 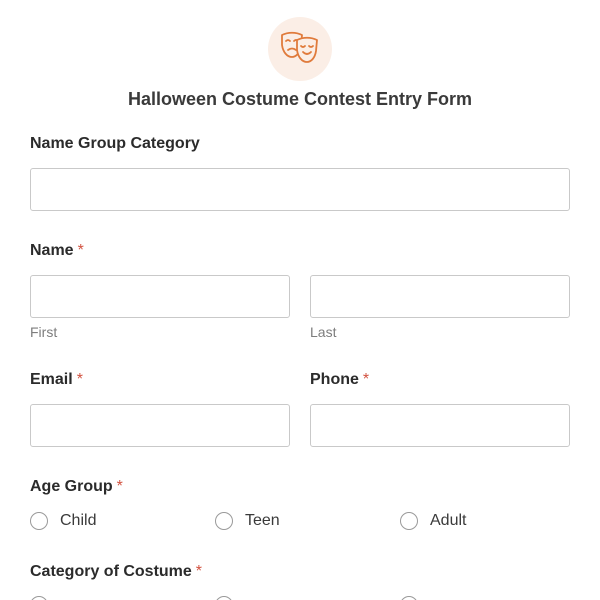 I want to click on category-of-costume-label-text: Category of Costume, so click(x=111, y=571).